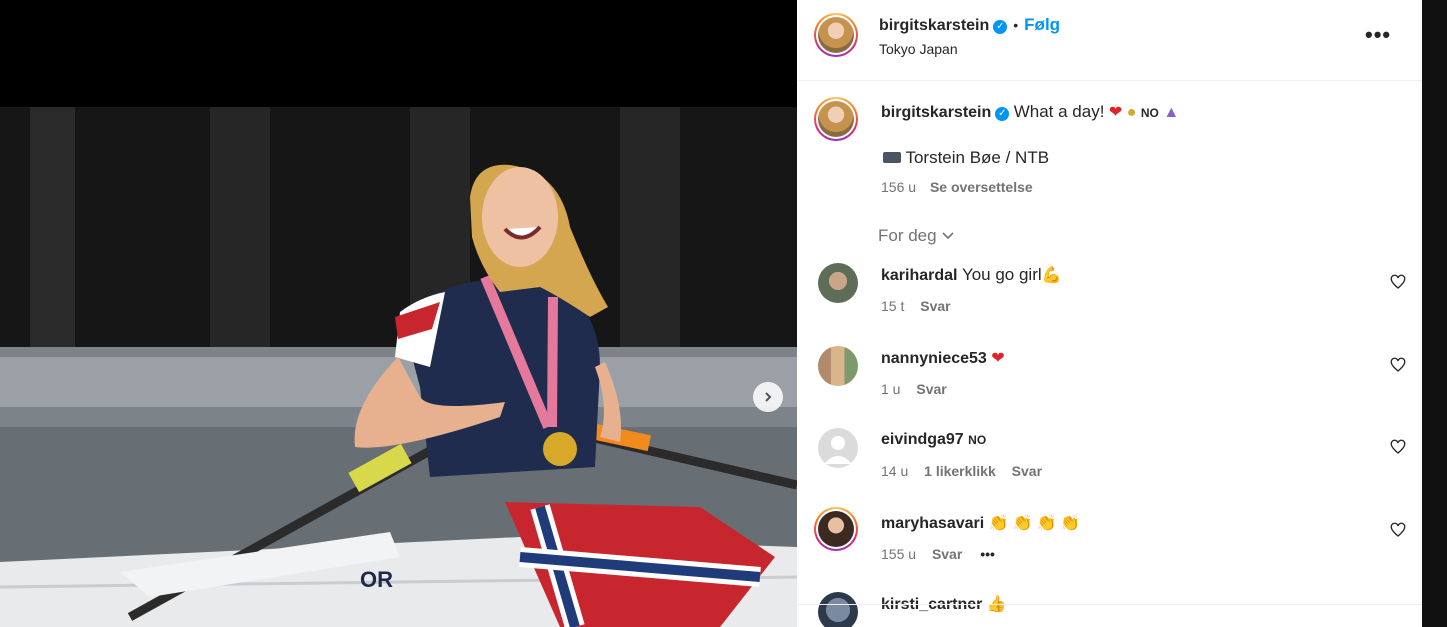 The width and height of the screenshot is (1447, 627). Describe the element at coordinates (1171, 112) in the screenshot. I see `praying-hands-emoji: ▲` at that location.